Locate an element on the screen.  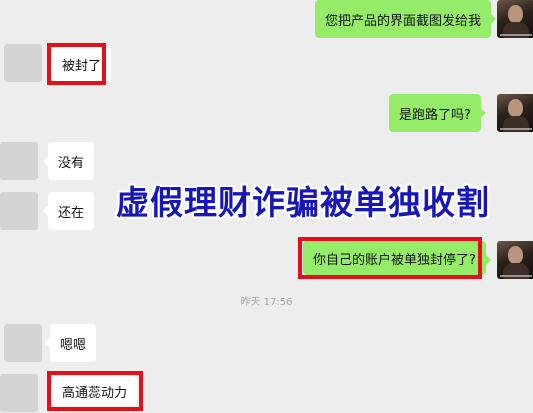
message-bubble-outgoing: 您把产品的界面截图发给我 is located at coordinates (406, 19).